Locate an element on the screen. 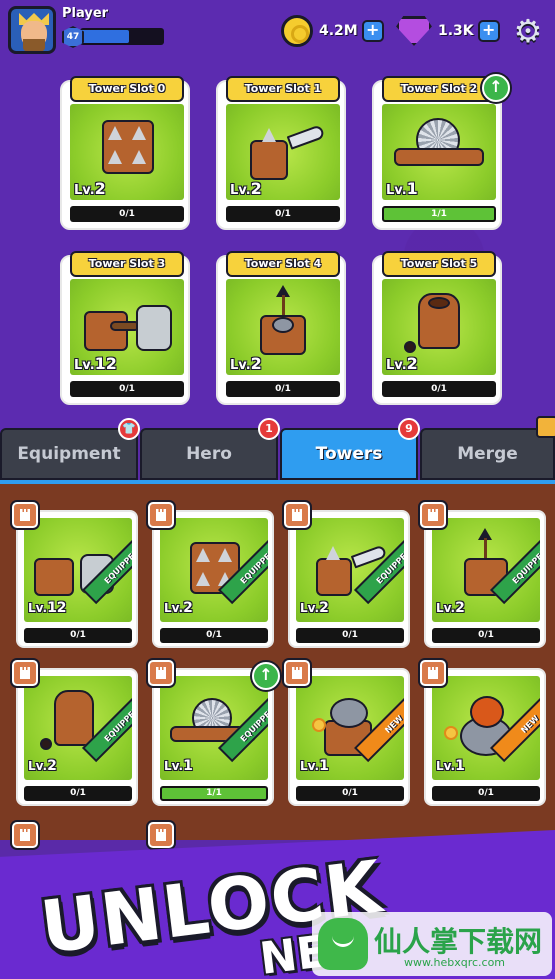 This screenshot has width=555, height=979. tower-slot-2: Tower Slot 2 Lv.1 1/1 is located at coordinates (437, 153).